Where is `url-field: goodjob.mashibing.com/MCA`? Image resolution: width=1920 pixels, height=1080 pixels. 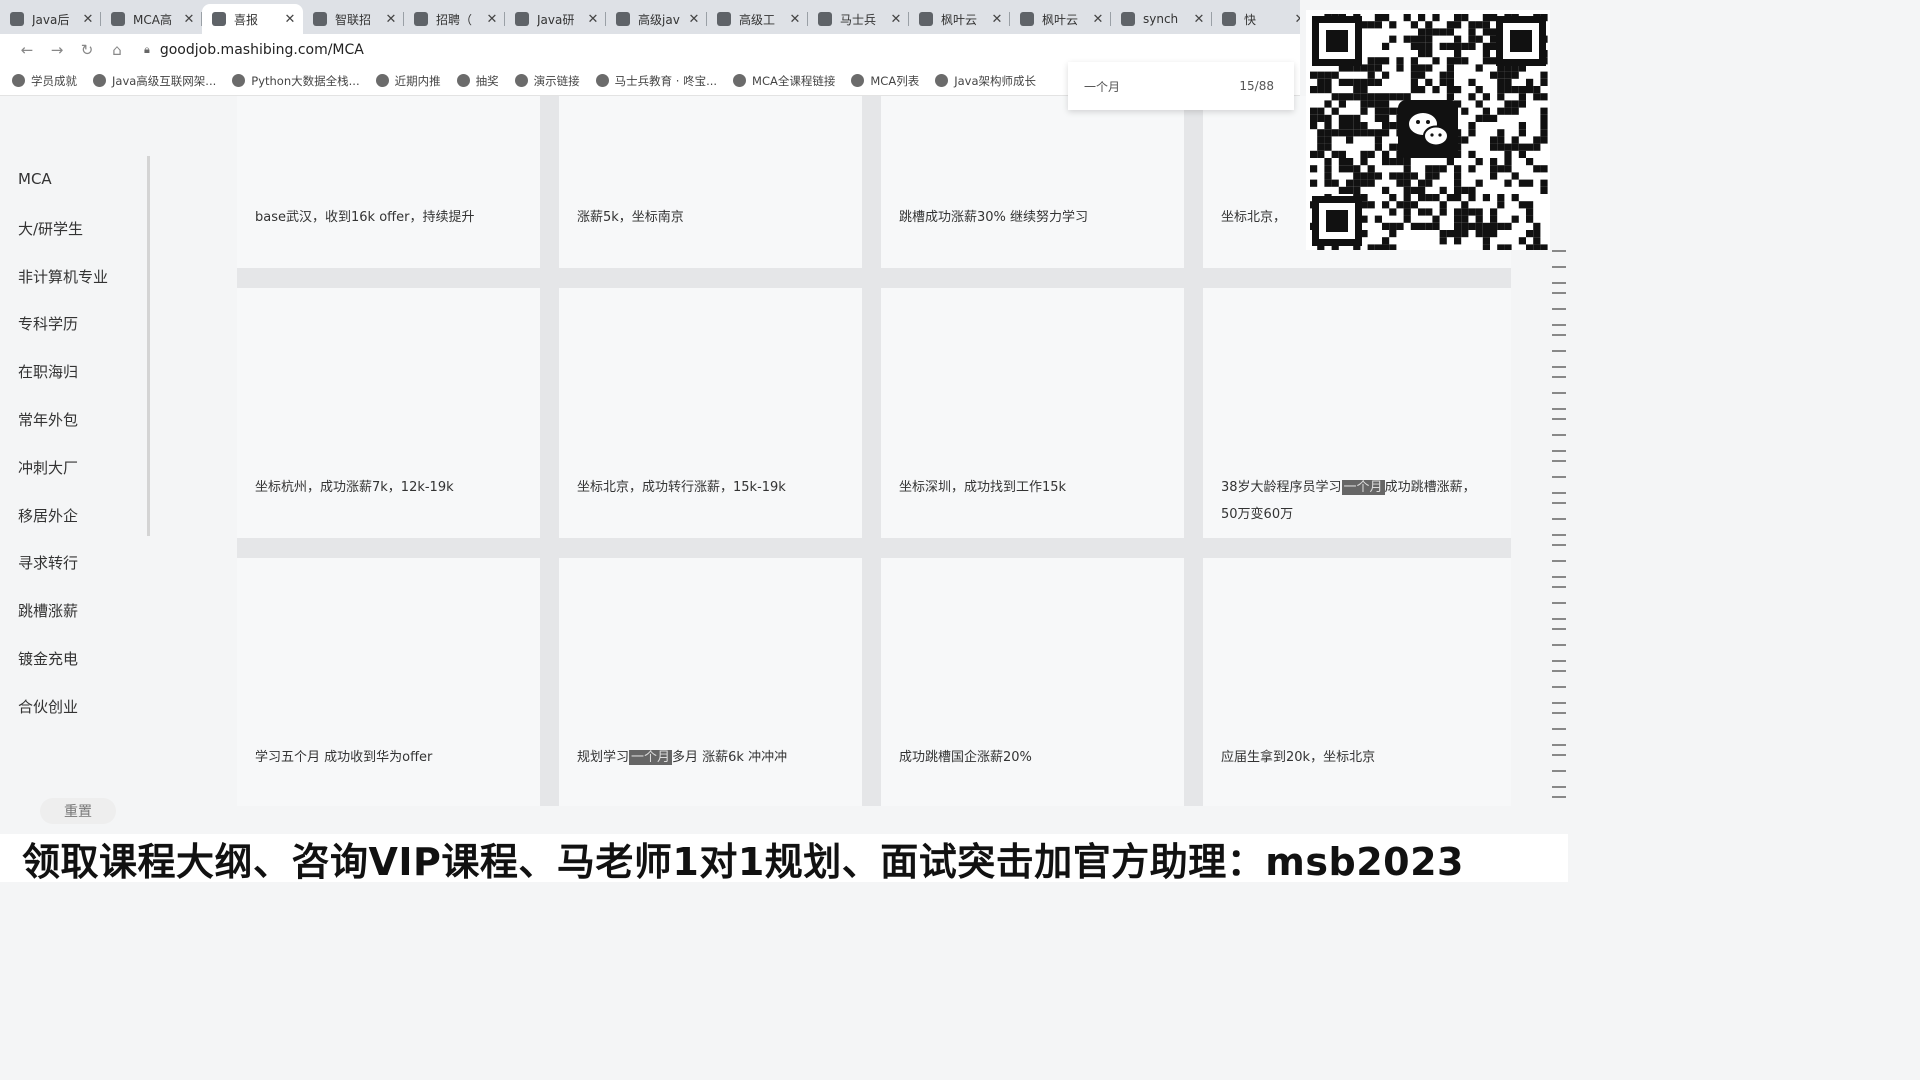 url-field: goodjob.mashibing.com/MCA is located at coordinates (262, 50).